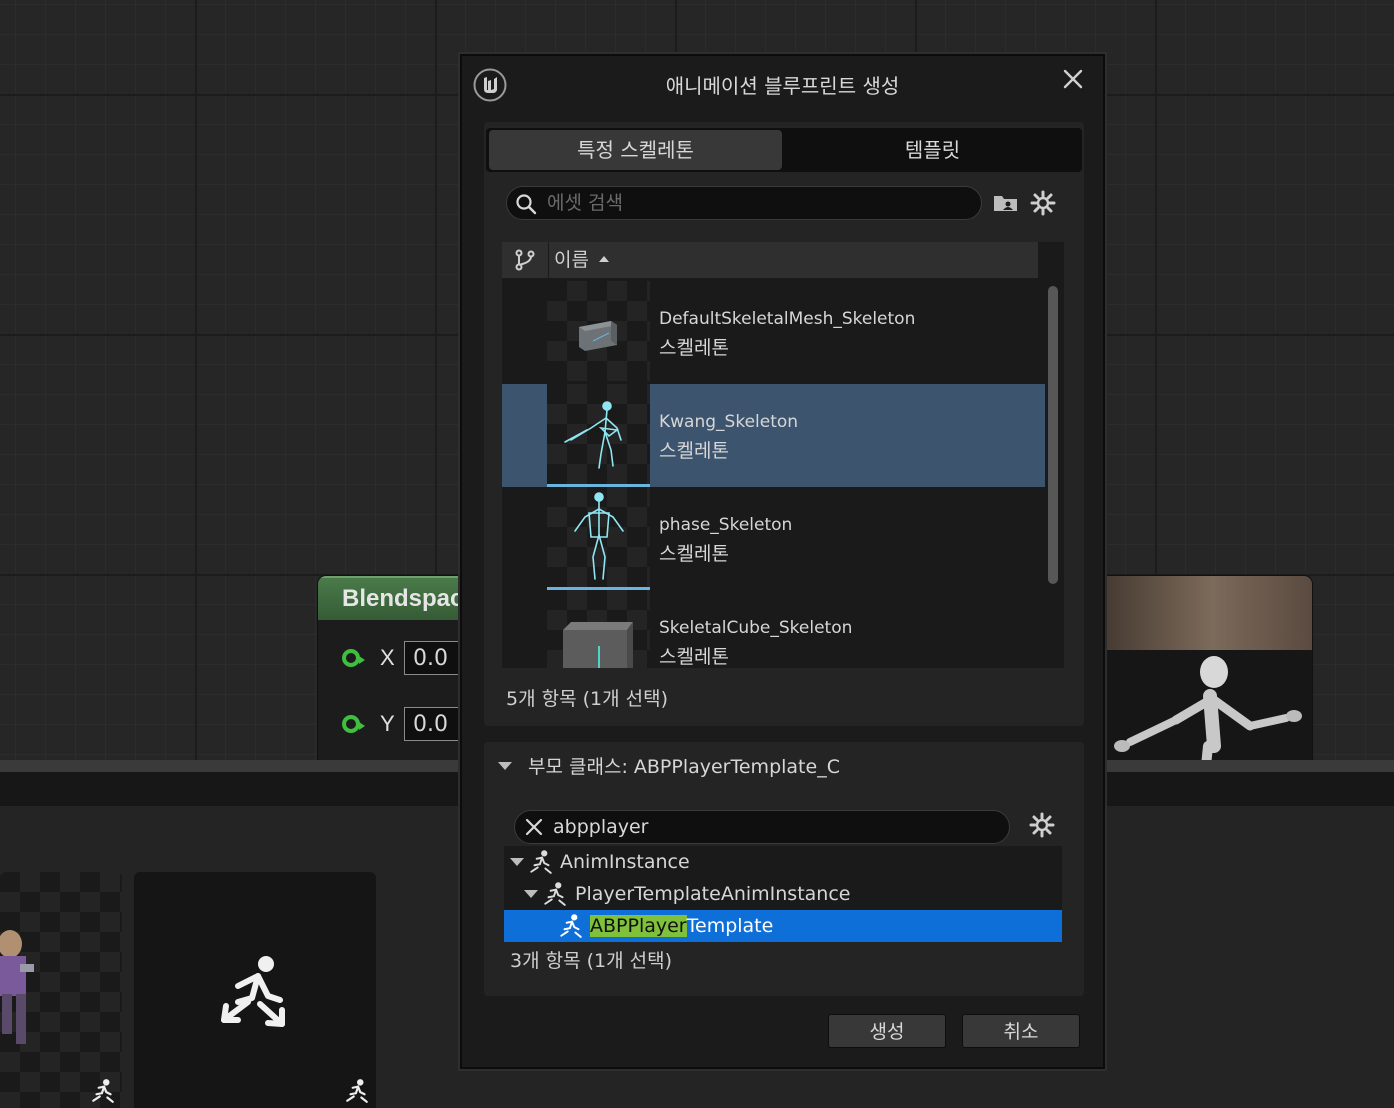 This screenshot has height=1108, width=1394. Describe the element at coordinates (353, 724) in the screenshot. I see `pin-y-icon` at that location.